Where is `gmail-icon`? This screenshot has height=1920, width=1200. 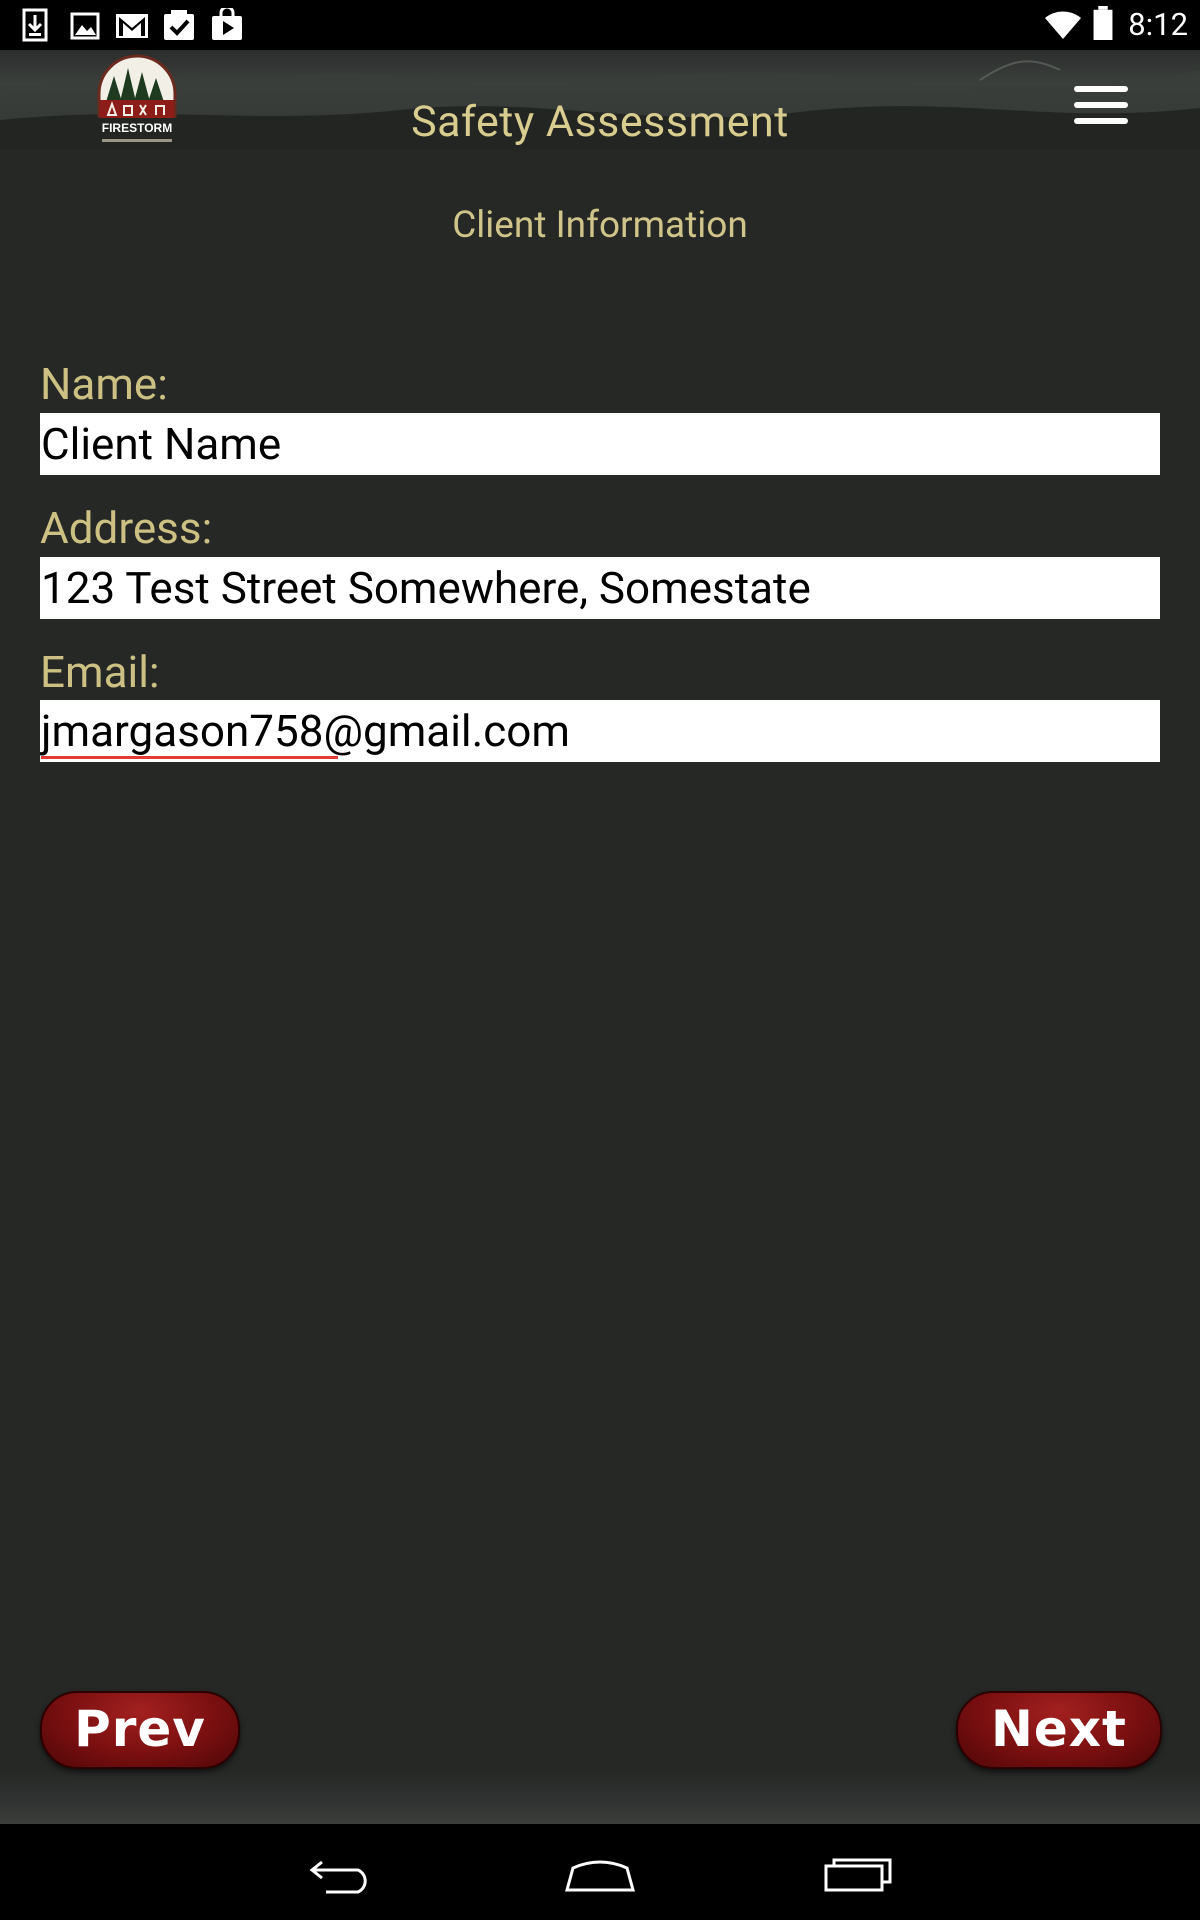
gmail-icon is located at coordinates (132, 26).